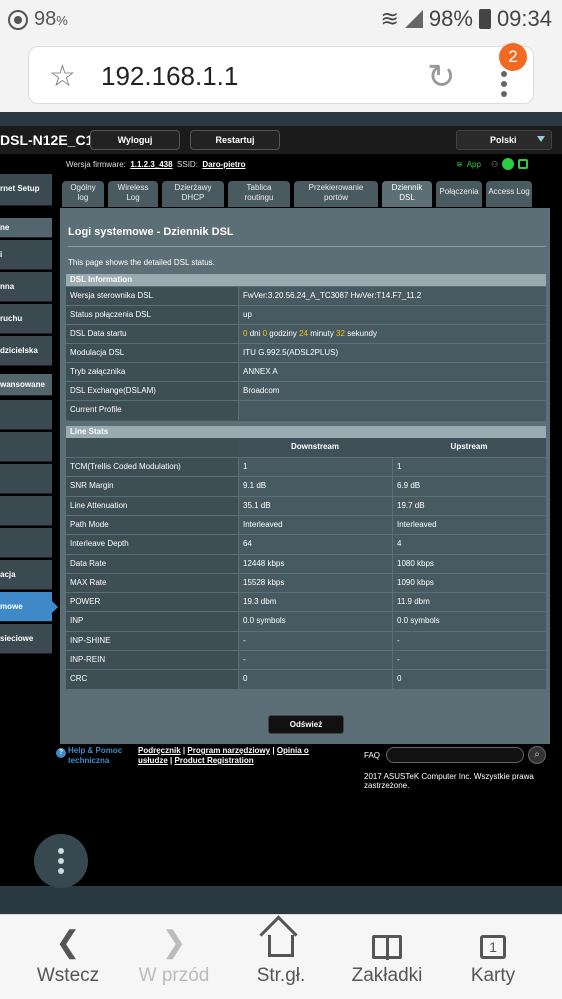 The width and height of the screenshot is (562, 999). I want to click on row-value: Broadcom, so click(392, 391).